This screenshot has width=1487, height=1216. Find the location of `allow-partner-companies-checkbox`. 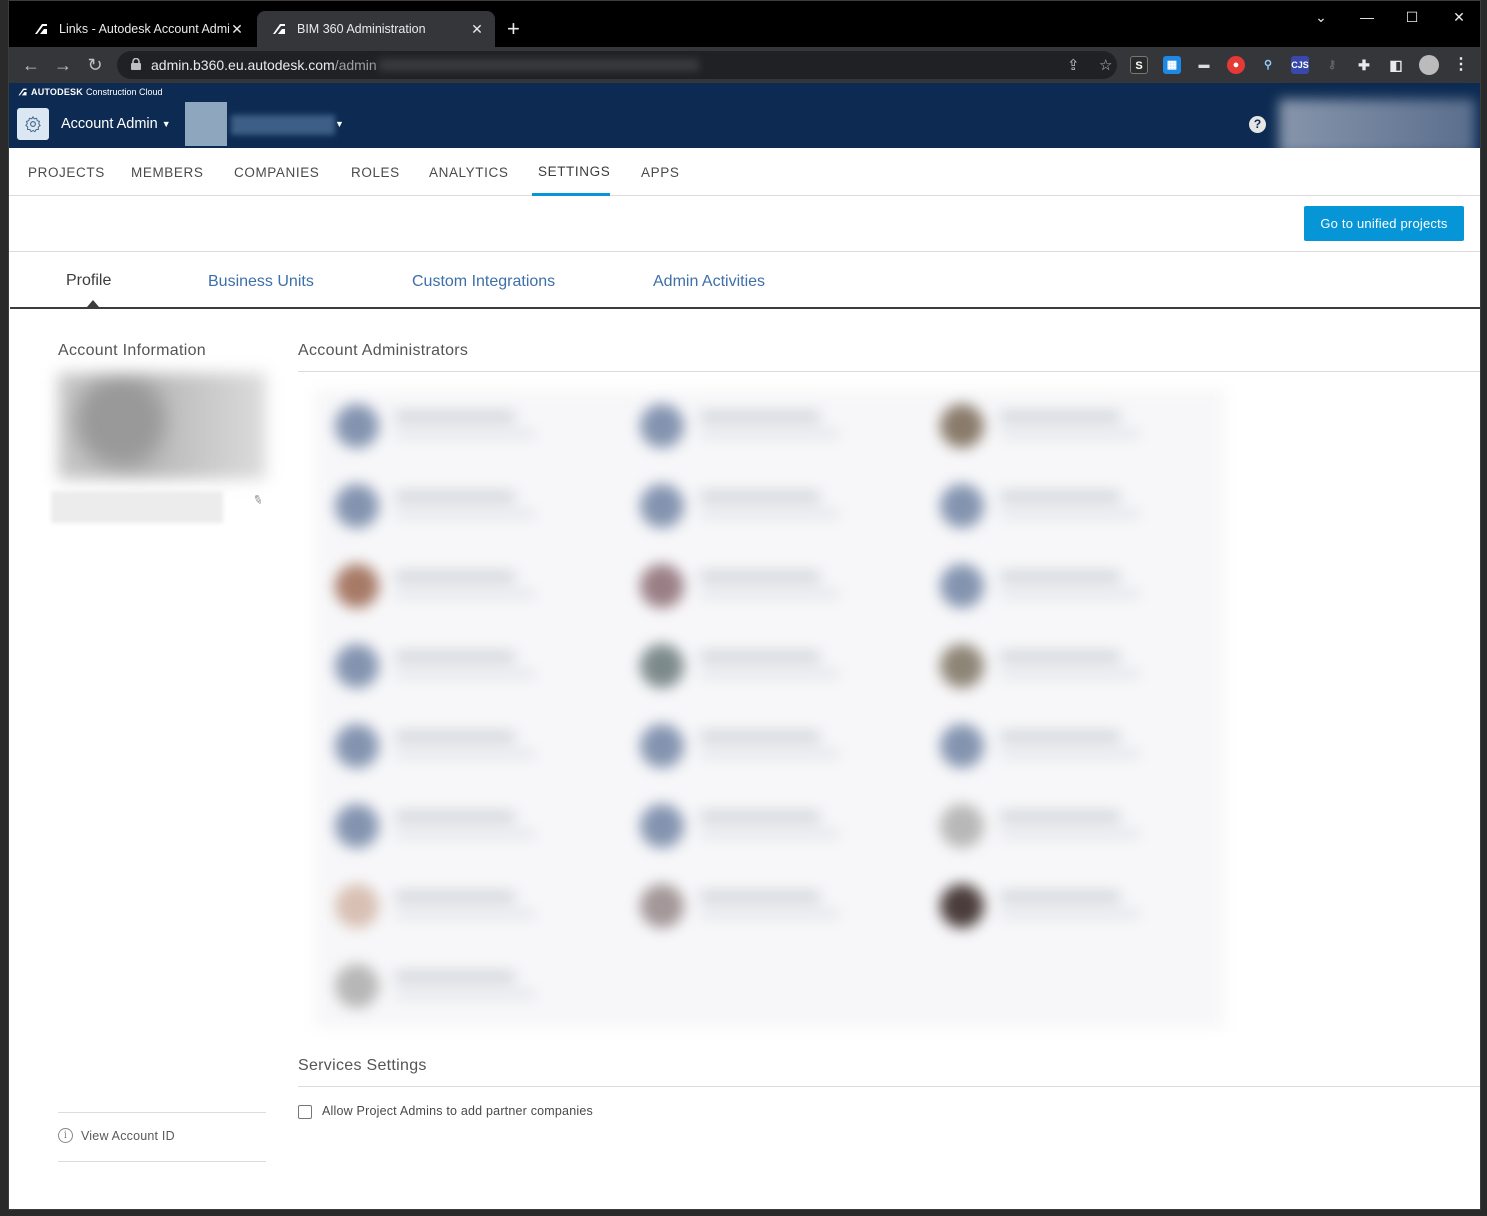

allow-partner-companies-checkbox is located at coordinates (305, 1112).